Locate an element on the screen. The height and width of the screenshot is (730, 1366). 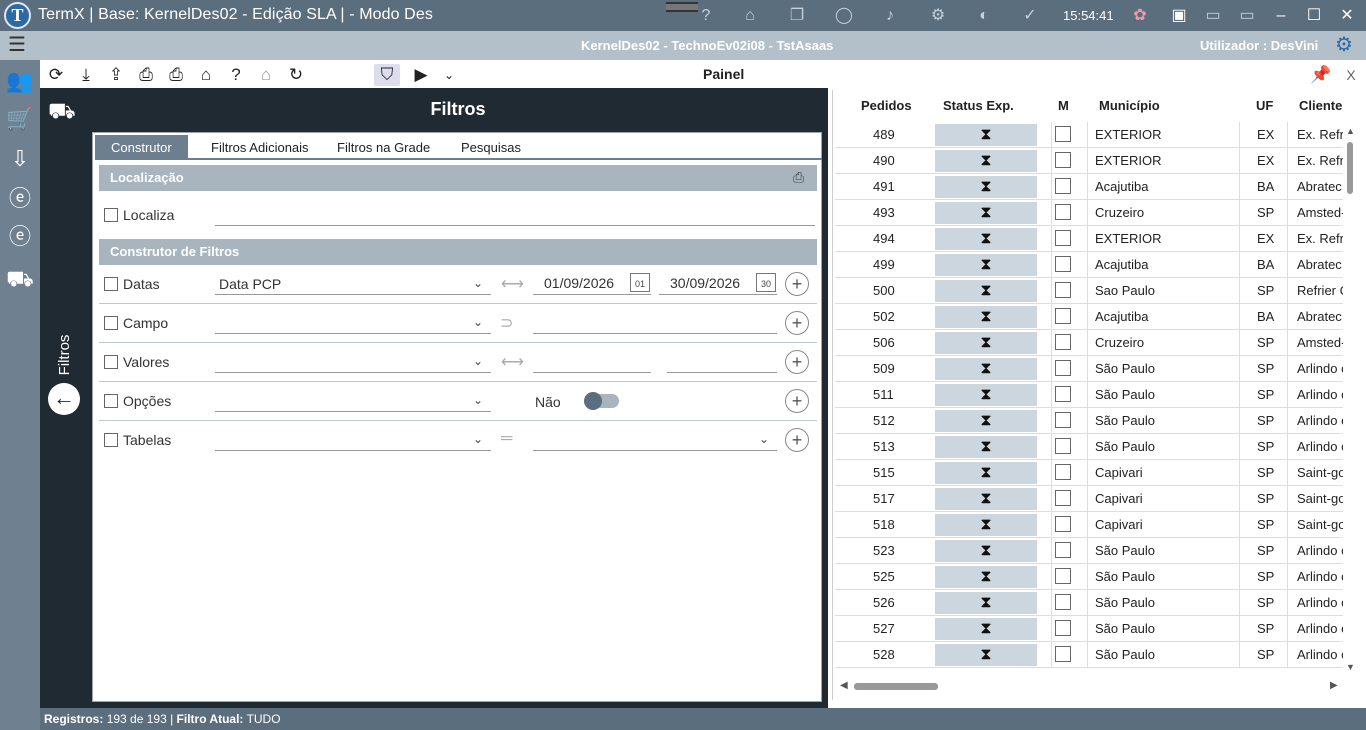
campo-select is located at coordinates (353, 333).